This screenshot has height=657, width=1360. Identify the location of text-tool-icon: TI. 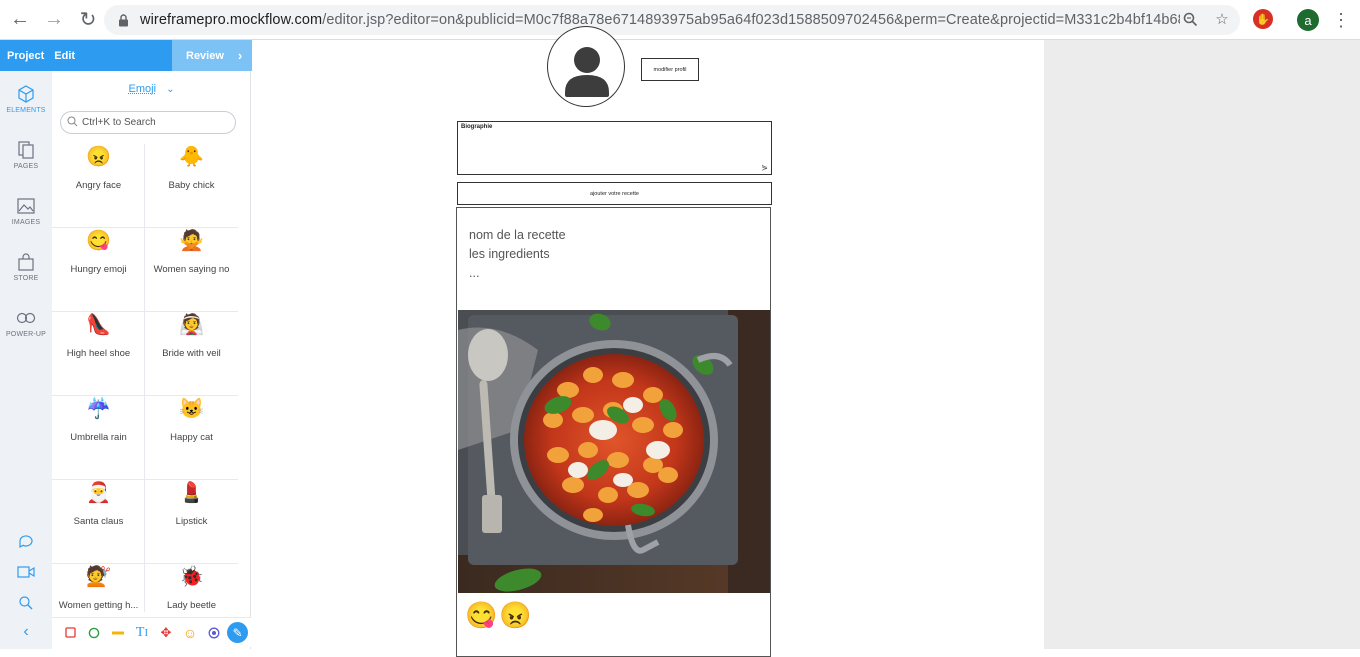
(142, 633).